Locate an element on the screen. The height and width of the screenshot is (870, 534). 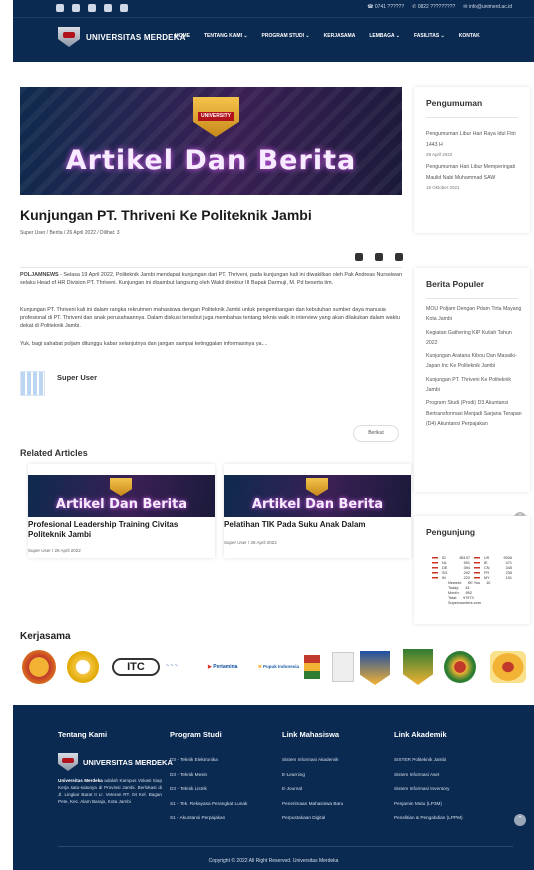
announcement-date: 18 Oktober 2021 is located at coordinates (443, 187).